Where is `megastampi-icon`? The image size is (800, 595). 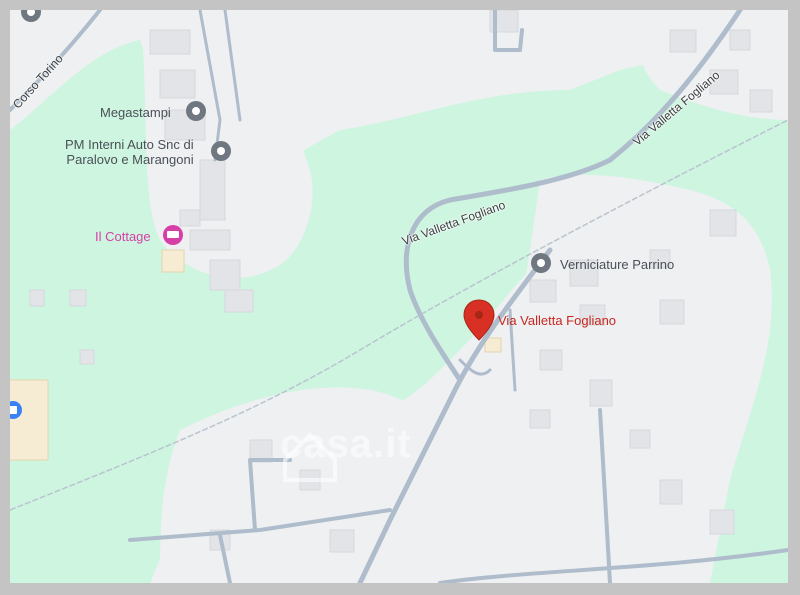
megastampi-icon is located at coordinates (196, 111).